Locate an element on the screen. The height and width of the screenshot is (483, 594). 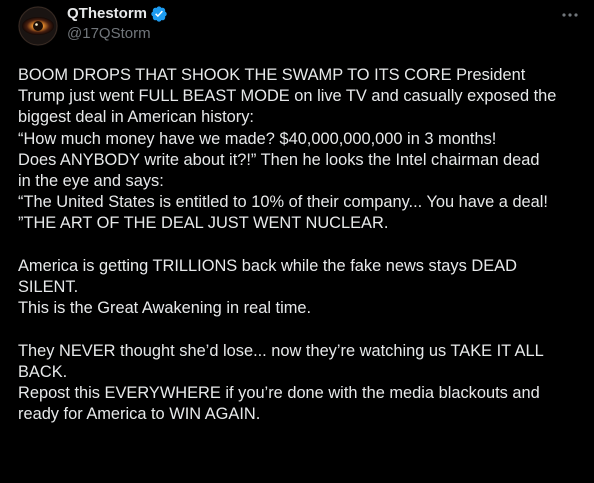
avatar is located at coordinates (38, 26).